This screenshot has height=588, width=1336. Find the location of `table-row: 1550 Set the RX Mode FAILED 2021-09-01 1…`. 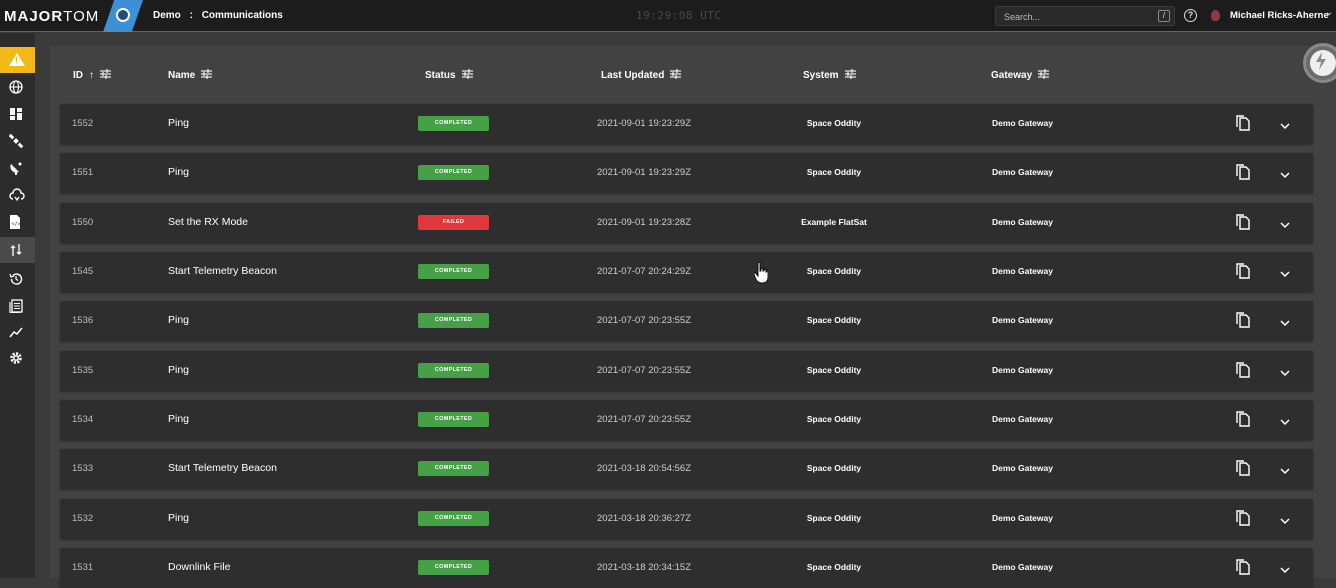

table-row: 1550 Set the RX Mode FAILED 2021-09-01 1… is located at coordinates (686, 223).